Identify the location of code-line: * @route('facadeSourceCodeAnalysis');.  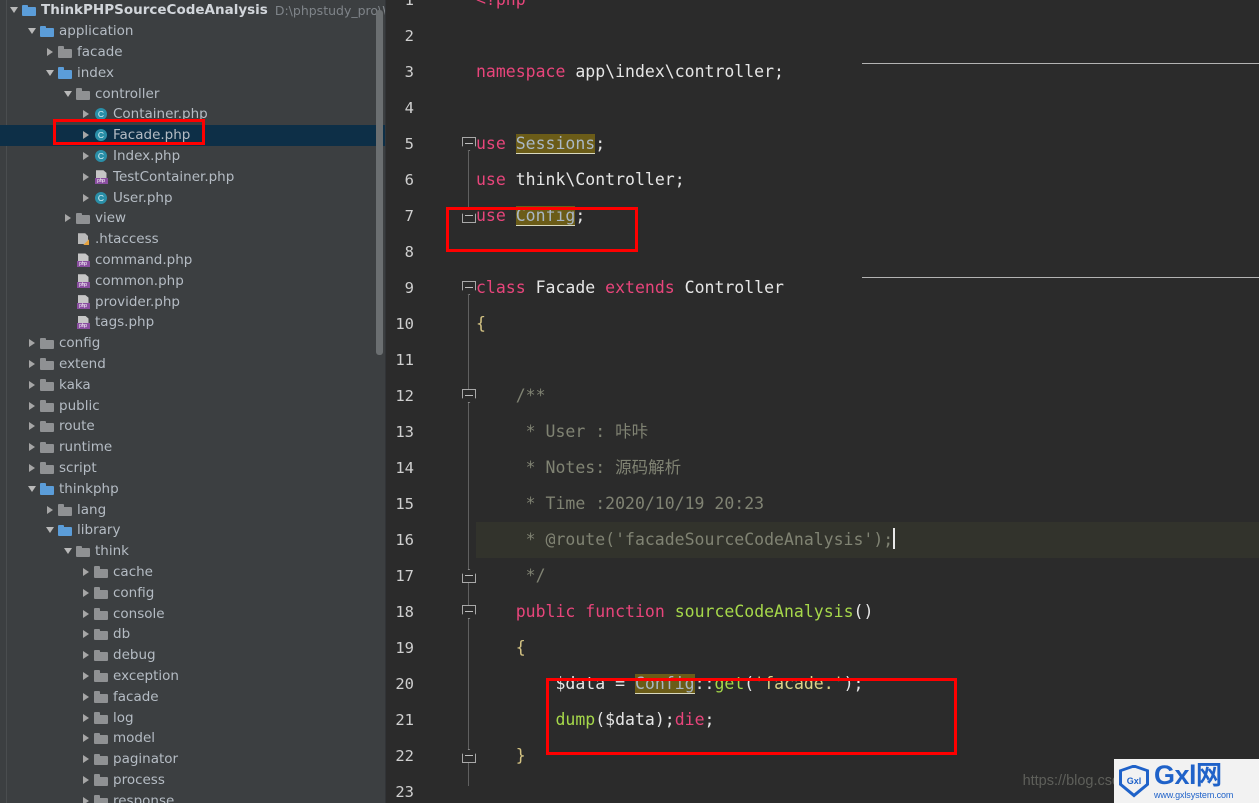
(685, 540).